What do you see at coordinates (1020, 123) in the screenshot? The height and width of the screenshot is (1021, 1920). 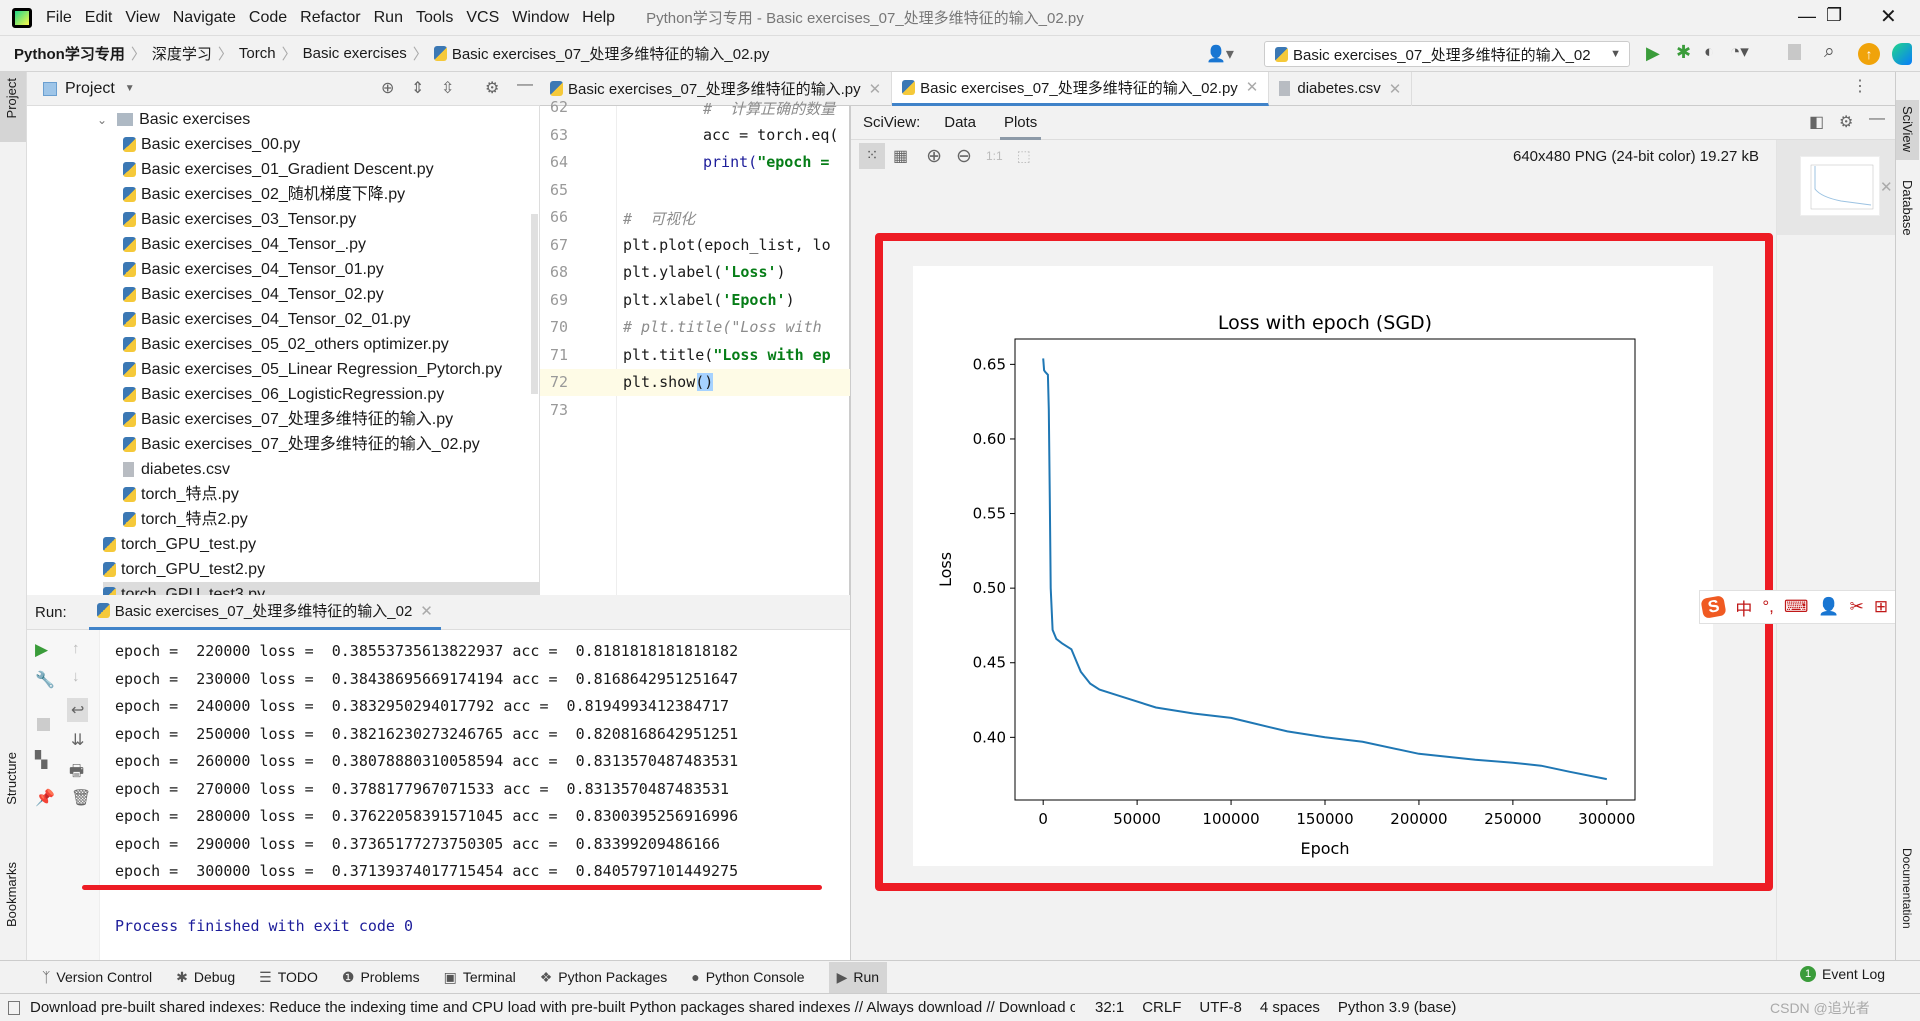 I see `tab-plots: Plots` at bounding box center [1020, 123].